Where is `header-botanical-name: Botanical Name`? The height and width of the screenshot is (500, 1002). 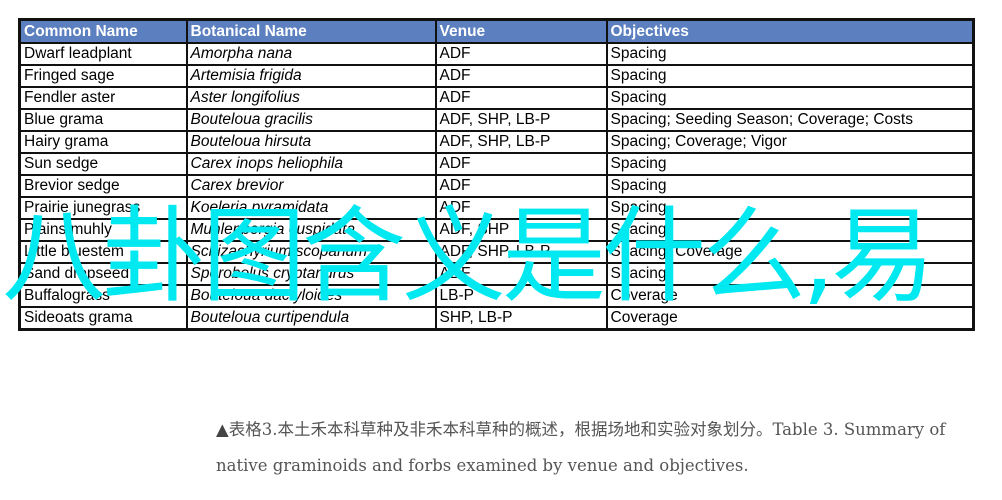 header-botanical-name: Botanical Name is located at coordinates (311, 31).